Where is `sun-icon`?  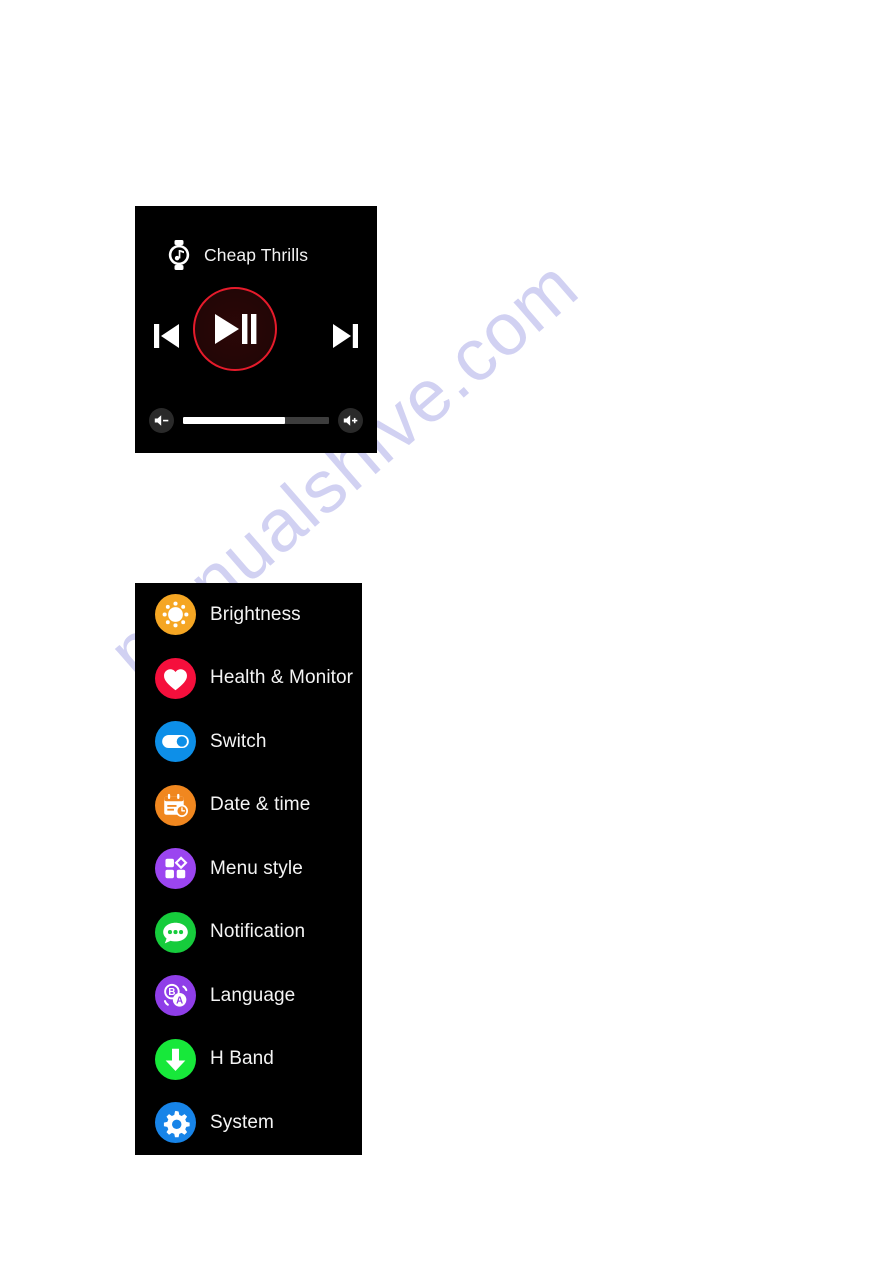
sun-icon is located at coordinates (175, 614).